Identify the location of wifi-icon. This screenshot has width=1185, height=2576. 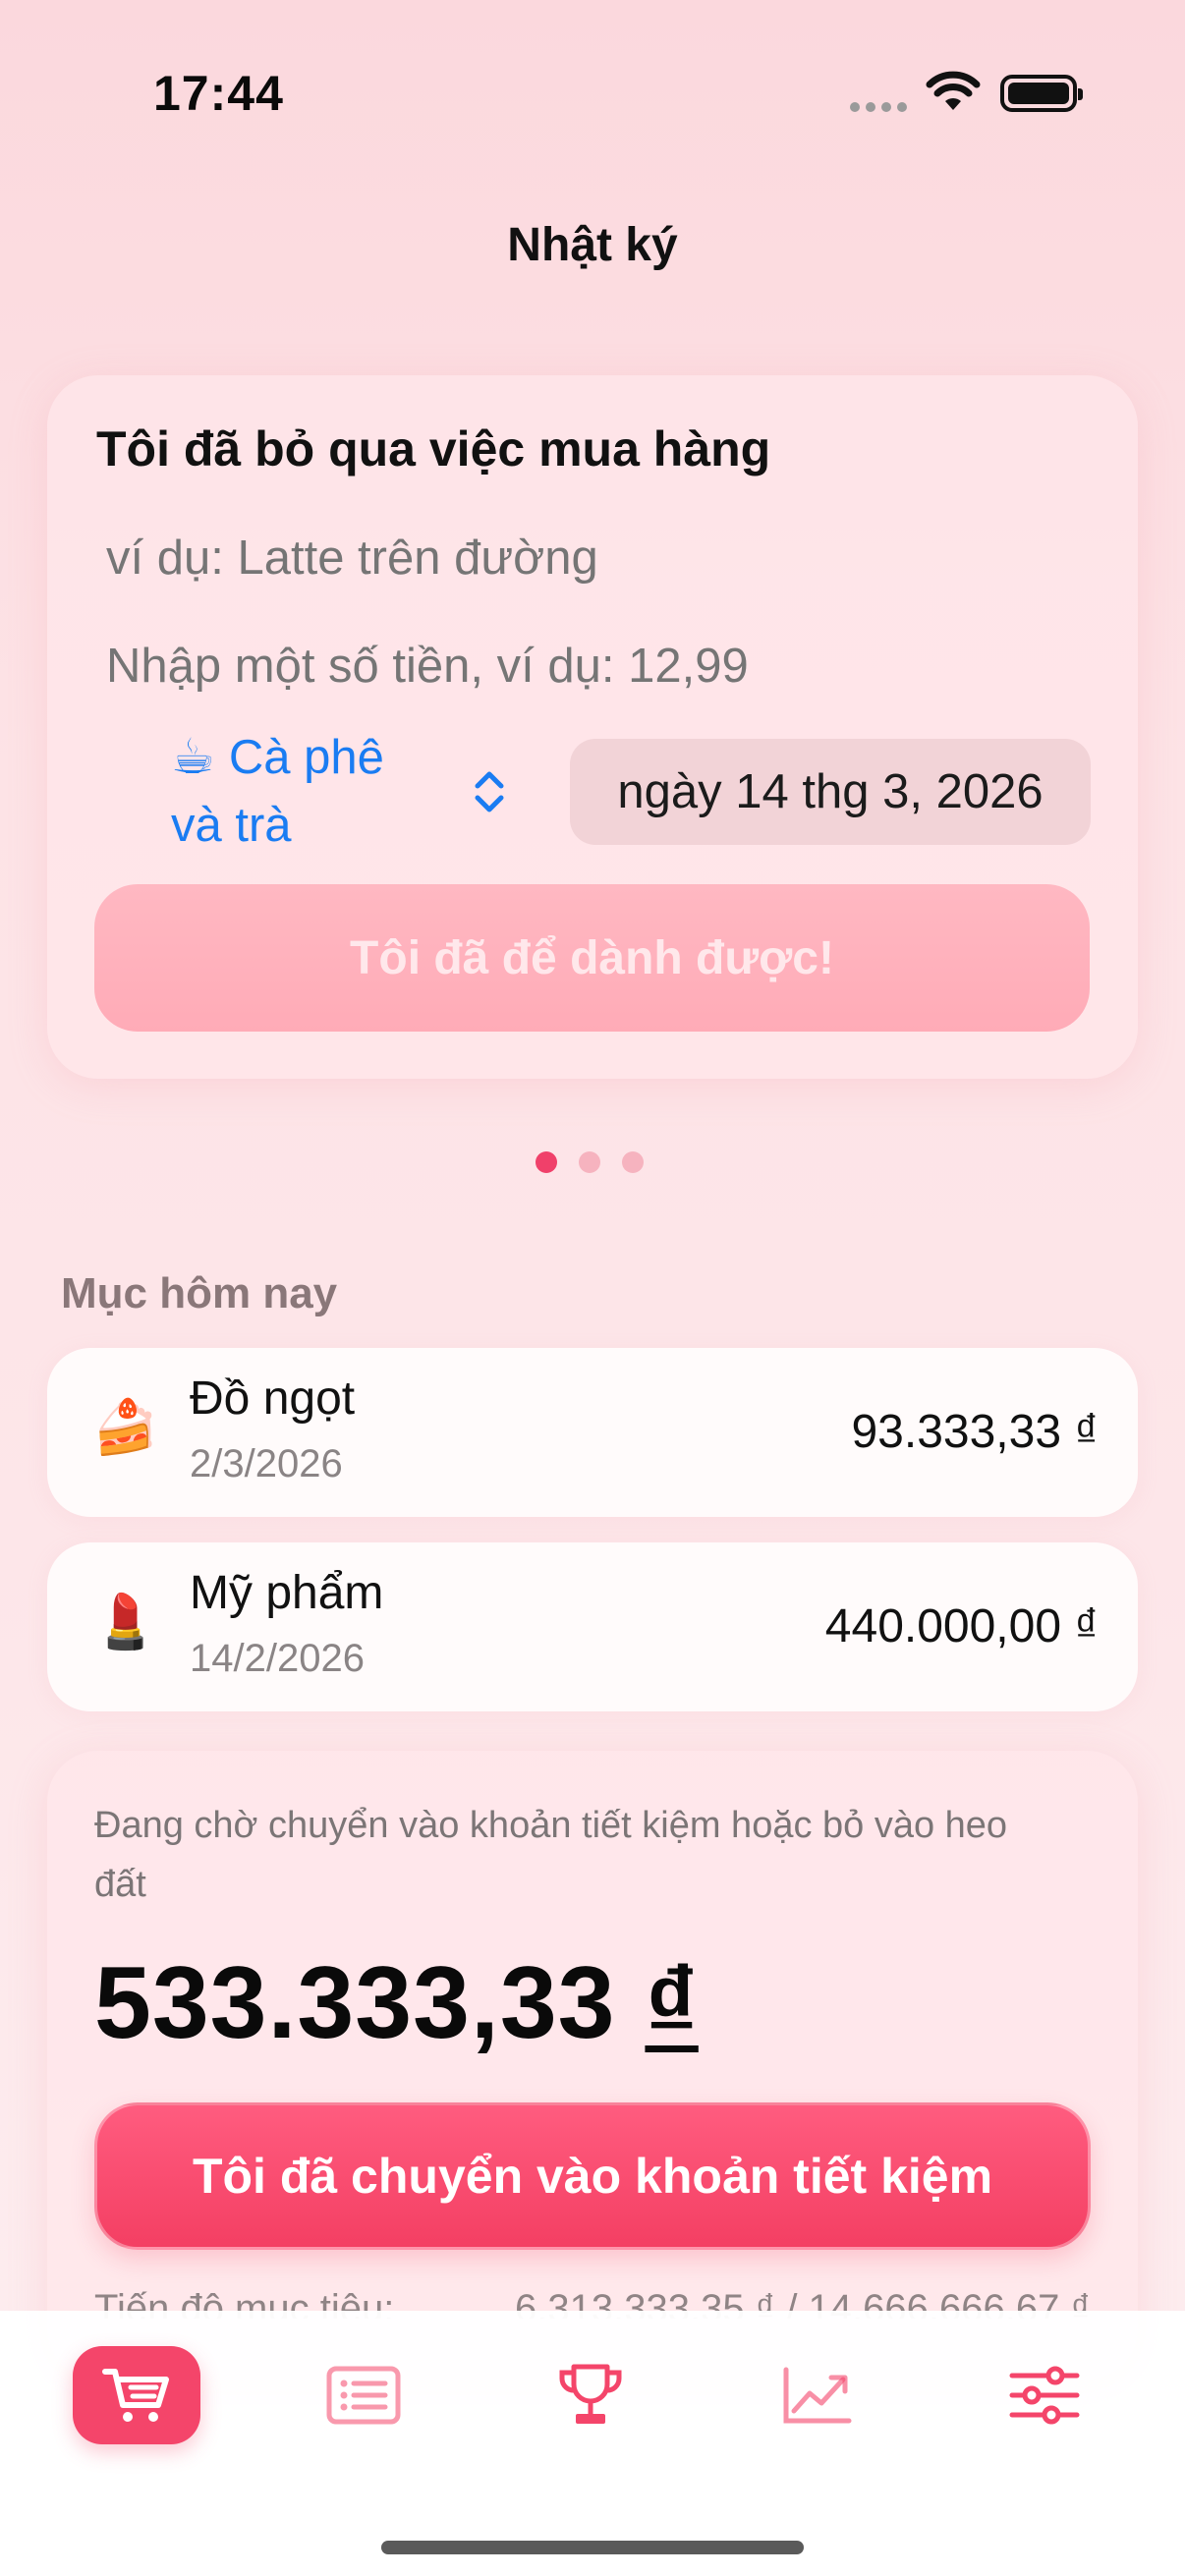
(954, 90).